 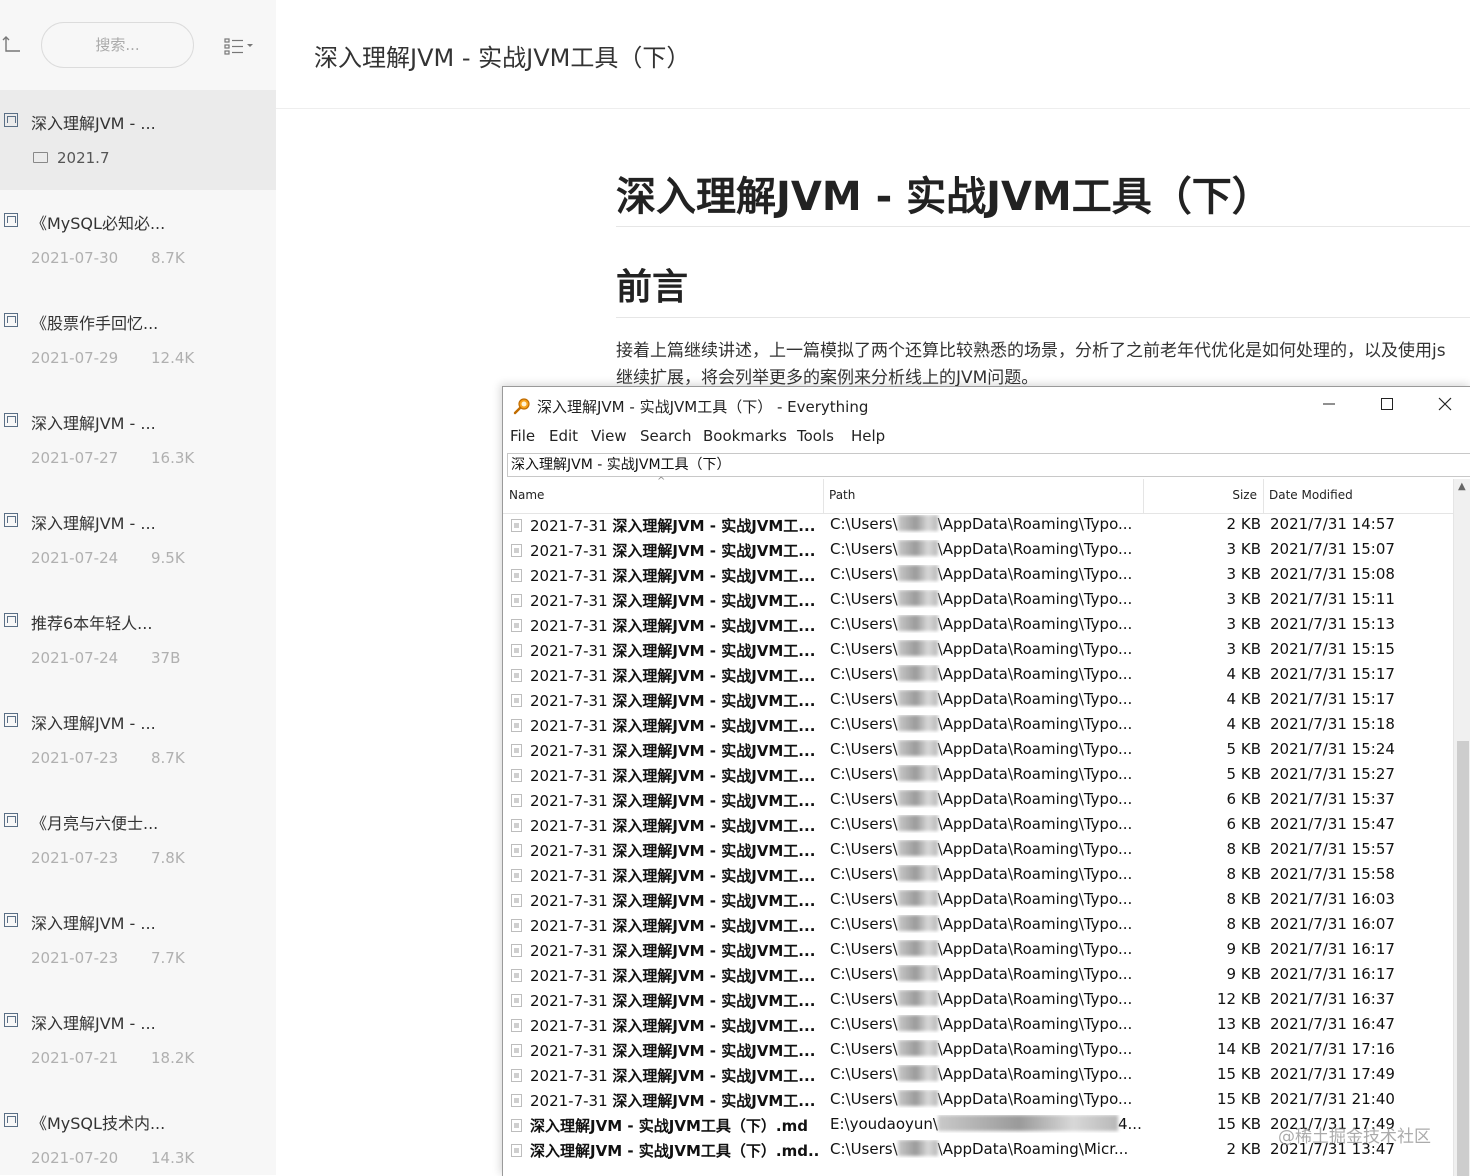 What do you see at coordinates (168, 258) in the screenshot?
I see `file-size: 8.7K` at bounding box center [168, 258].